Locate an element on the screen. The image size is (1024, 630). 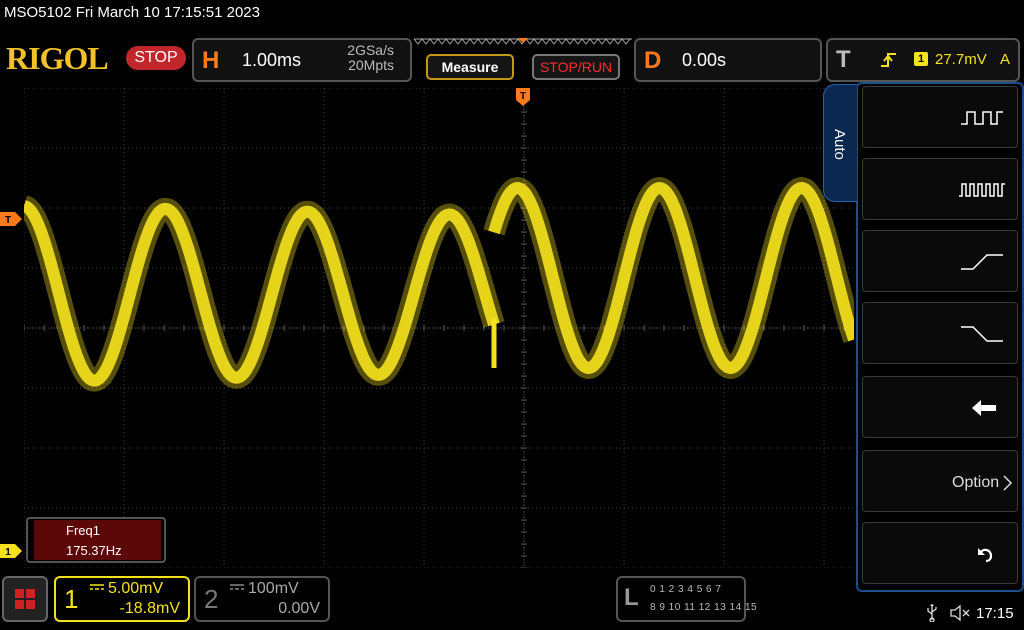
device-datetime-label: MSO5102 Fri March 10 17:15:51 2023 is located at coordinates (132, 12).